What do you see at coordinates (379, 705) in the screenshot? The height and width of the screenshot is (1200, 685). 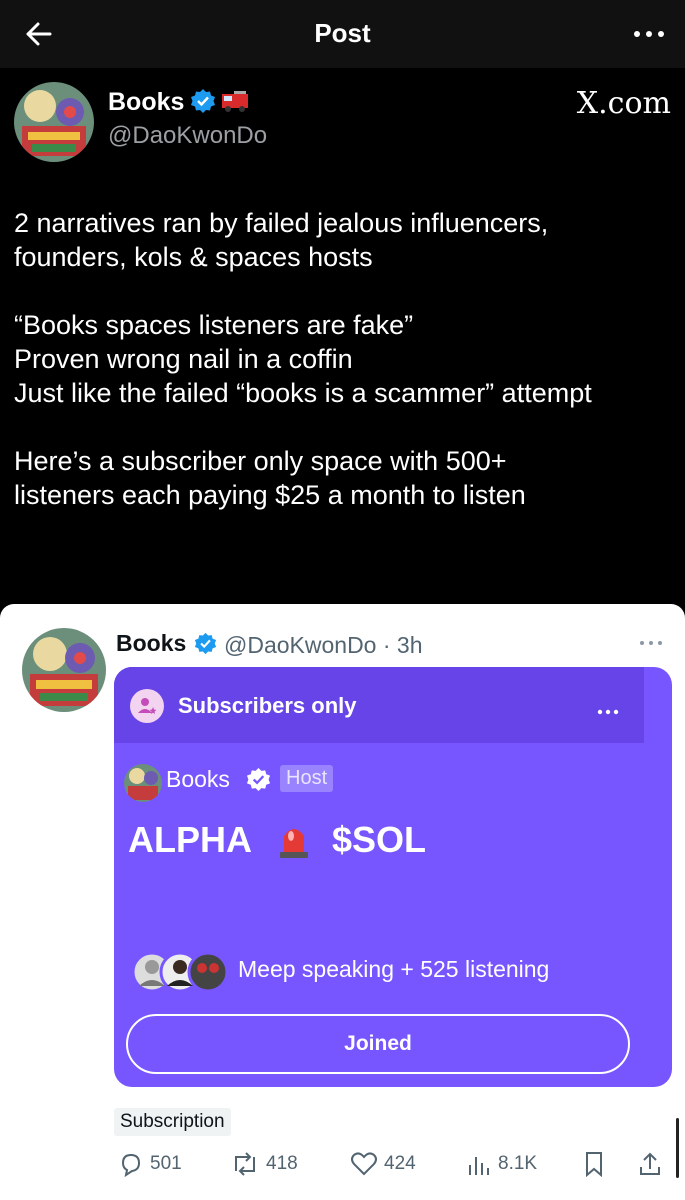 I see `space-header: Subscribers only` at bounding box center [379, 705].